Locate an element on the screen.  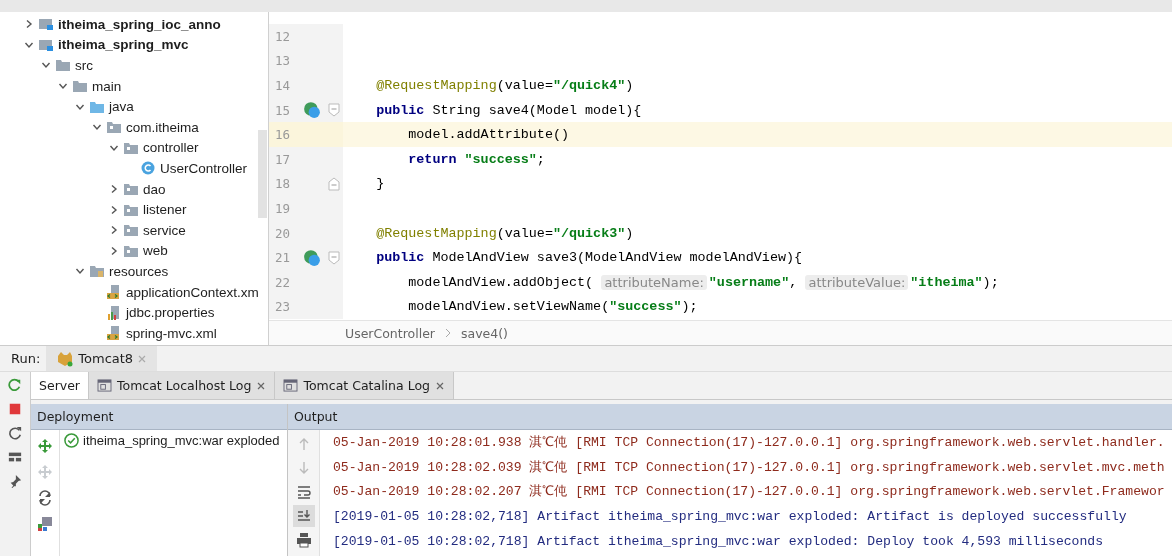
deployment-item: itheima_spring_mvc:war exploded is located at coordinates (181, 440).